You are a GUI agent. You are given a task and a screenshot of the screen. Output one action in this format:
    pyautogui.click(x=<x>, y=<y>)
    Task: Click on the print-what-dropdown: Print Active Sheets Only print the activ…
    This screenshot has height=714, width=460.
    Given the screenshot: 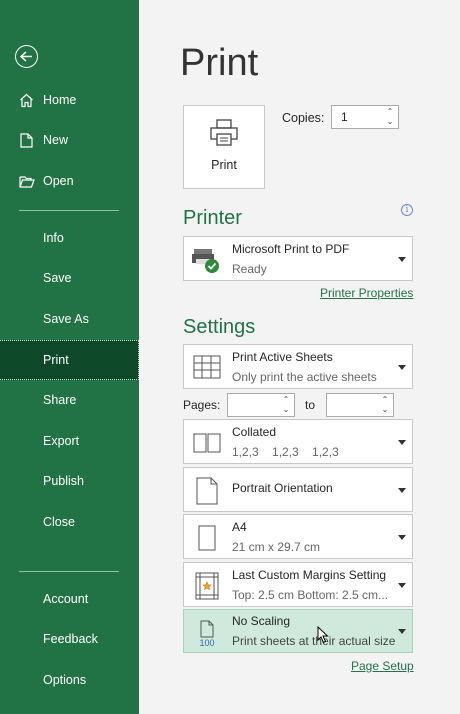 What is the action you would take?
    pyautogui.click(x=298, y=366)
    